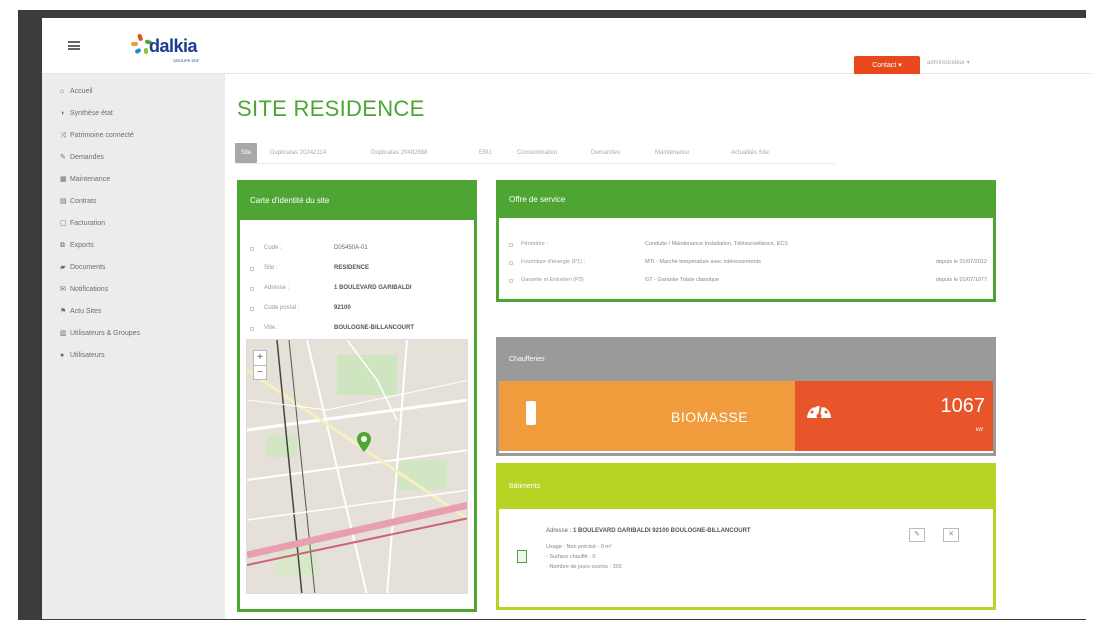 This screenshot has width=1093, height=624. I want to click on tab-ebu: EBU, so click(485, 153).